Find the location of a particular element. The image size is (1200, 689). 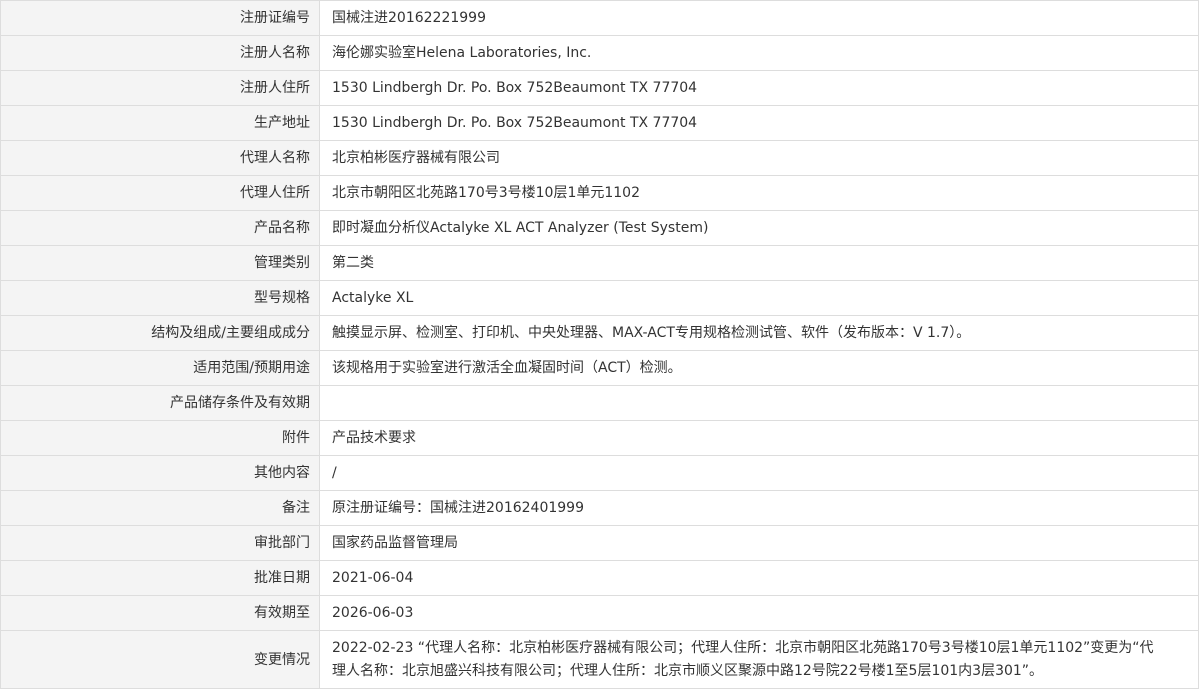

row-expiry-date: 有效期至 2026-06-03 is located at coordinates (599, 613).